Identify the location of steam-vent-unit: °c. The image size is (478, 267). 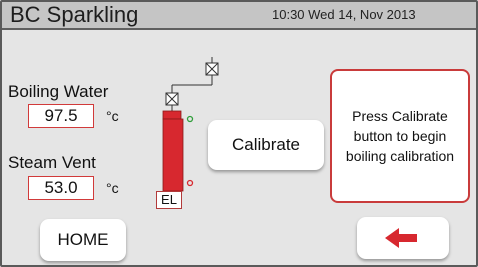
(112, 188).